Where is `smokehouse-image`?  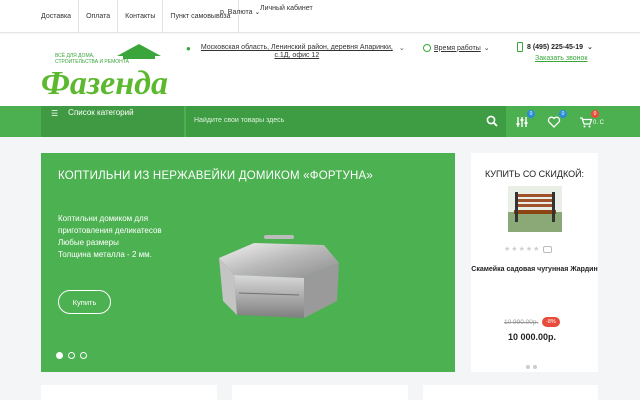
smokehouse-image is located at coordinates (279, 276).